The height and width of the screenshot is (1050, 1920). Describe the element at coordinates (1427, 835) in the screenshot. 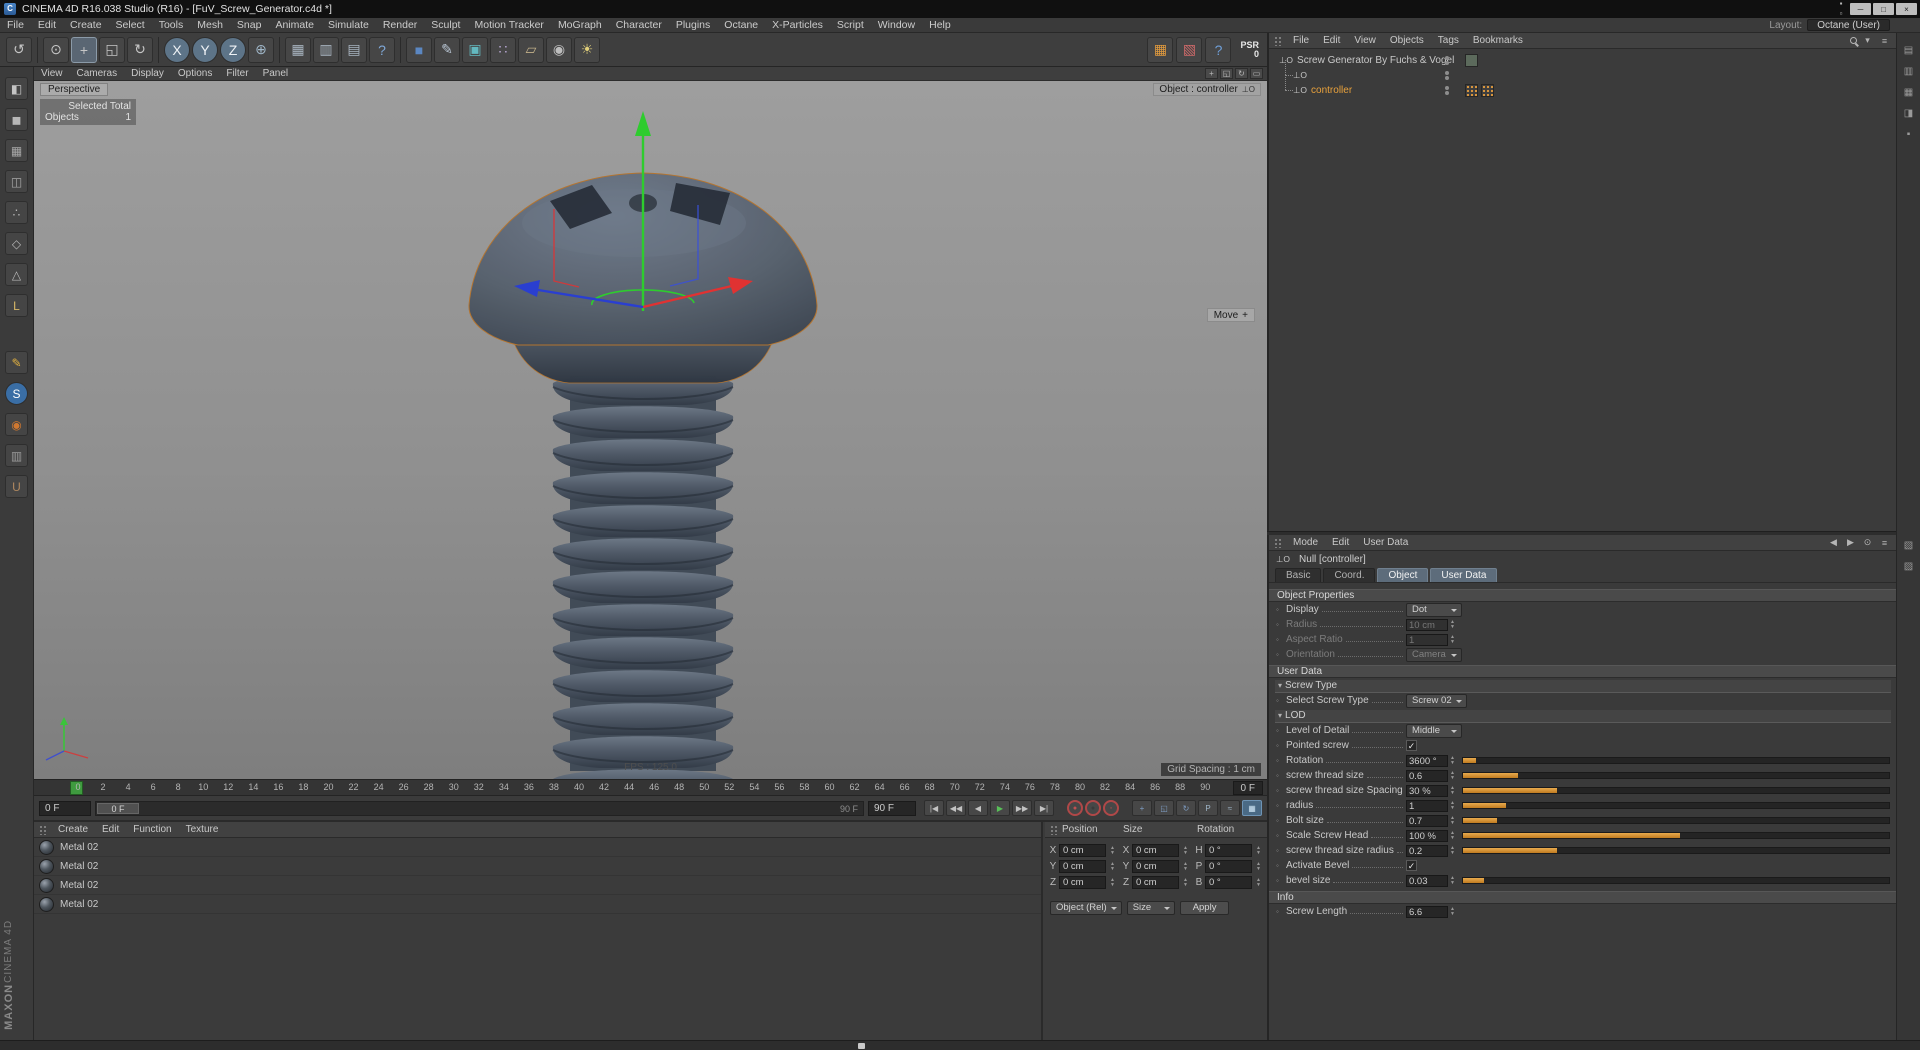

I see `scale-screw-head-field: 100 %` at that location.